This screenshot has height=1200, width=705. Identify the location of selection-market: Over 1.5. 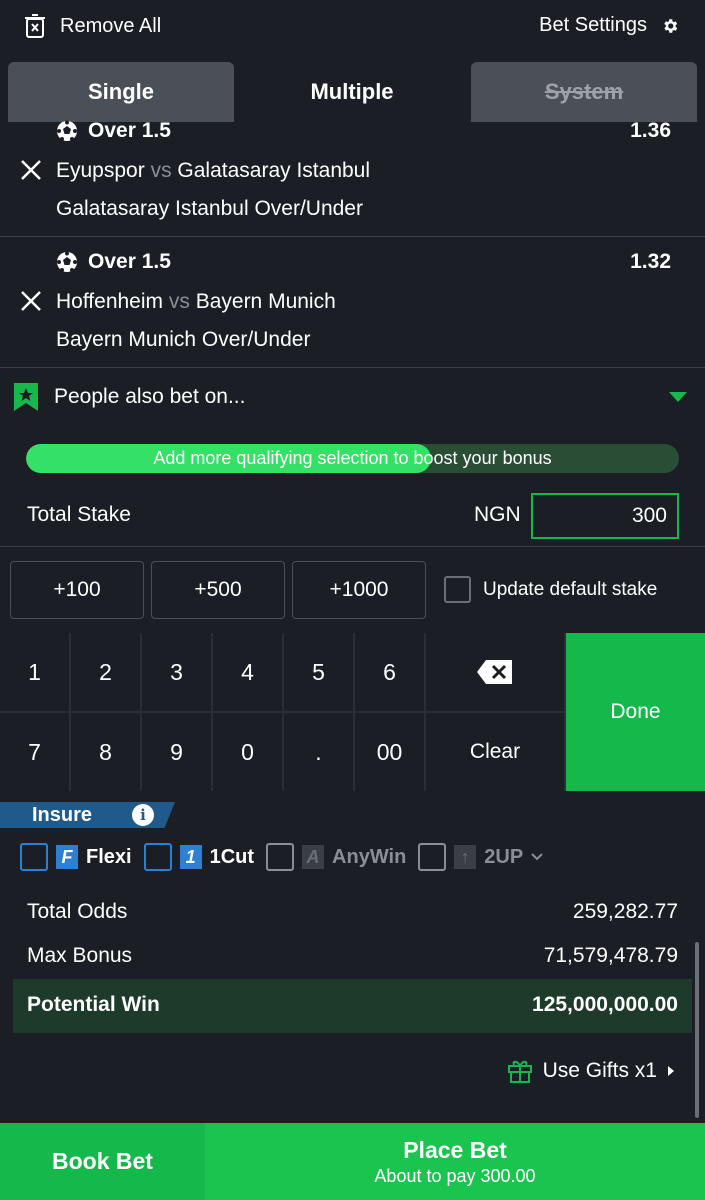
(113, 262).